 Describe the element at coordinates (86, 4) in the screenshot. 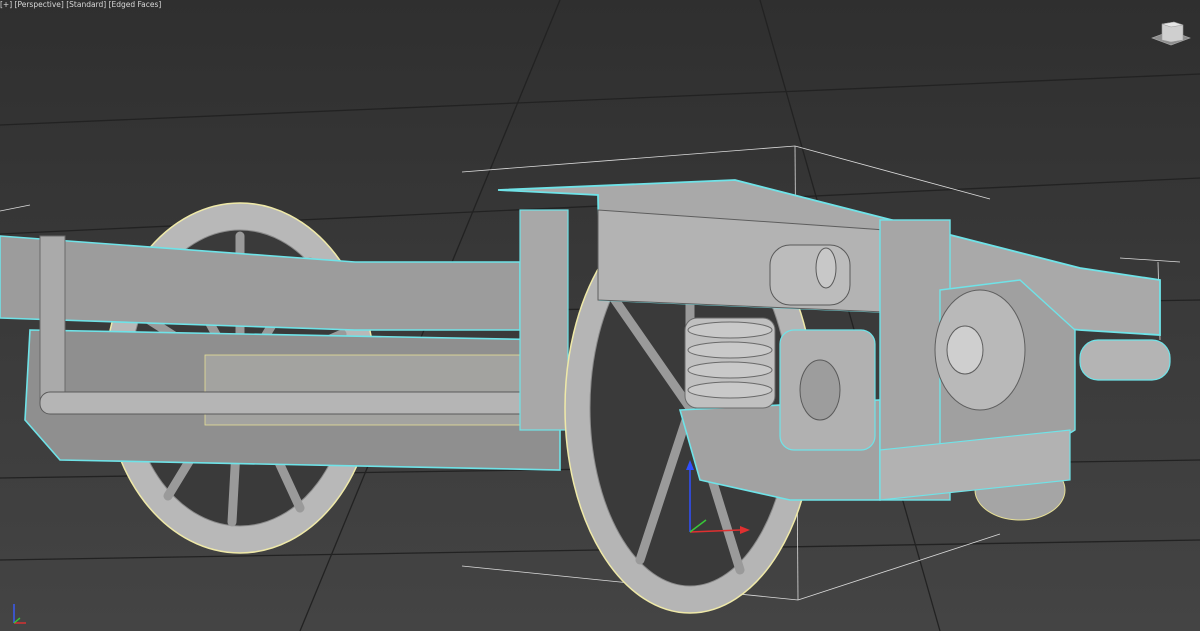

I see `shading-mode-button: [Standard]` at that location.